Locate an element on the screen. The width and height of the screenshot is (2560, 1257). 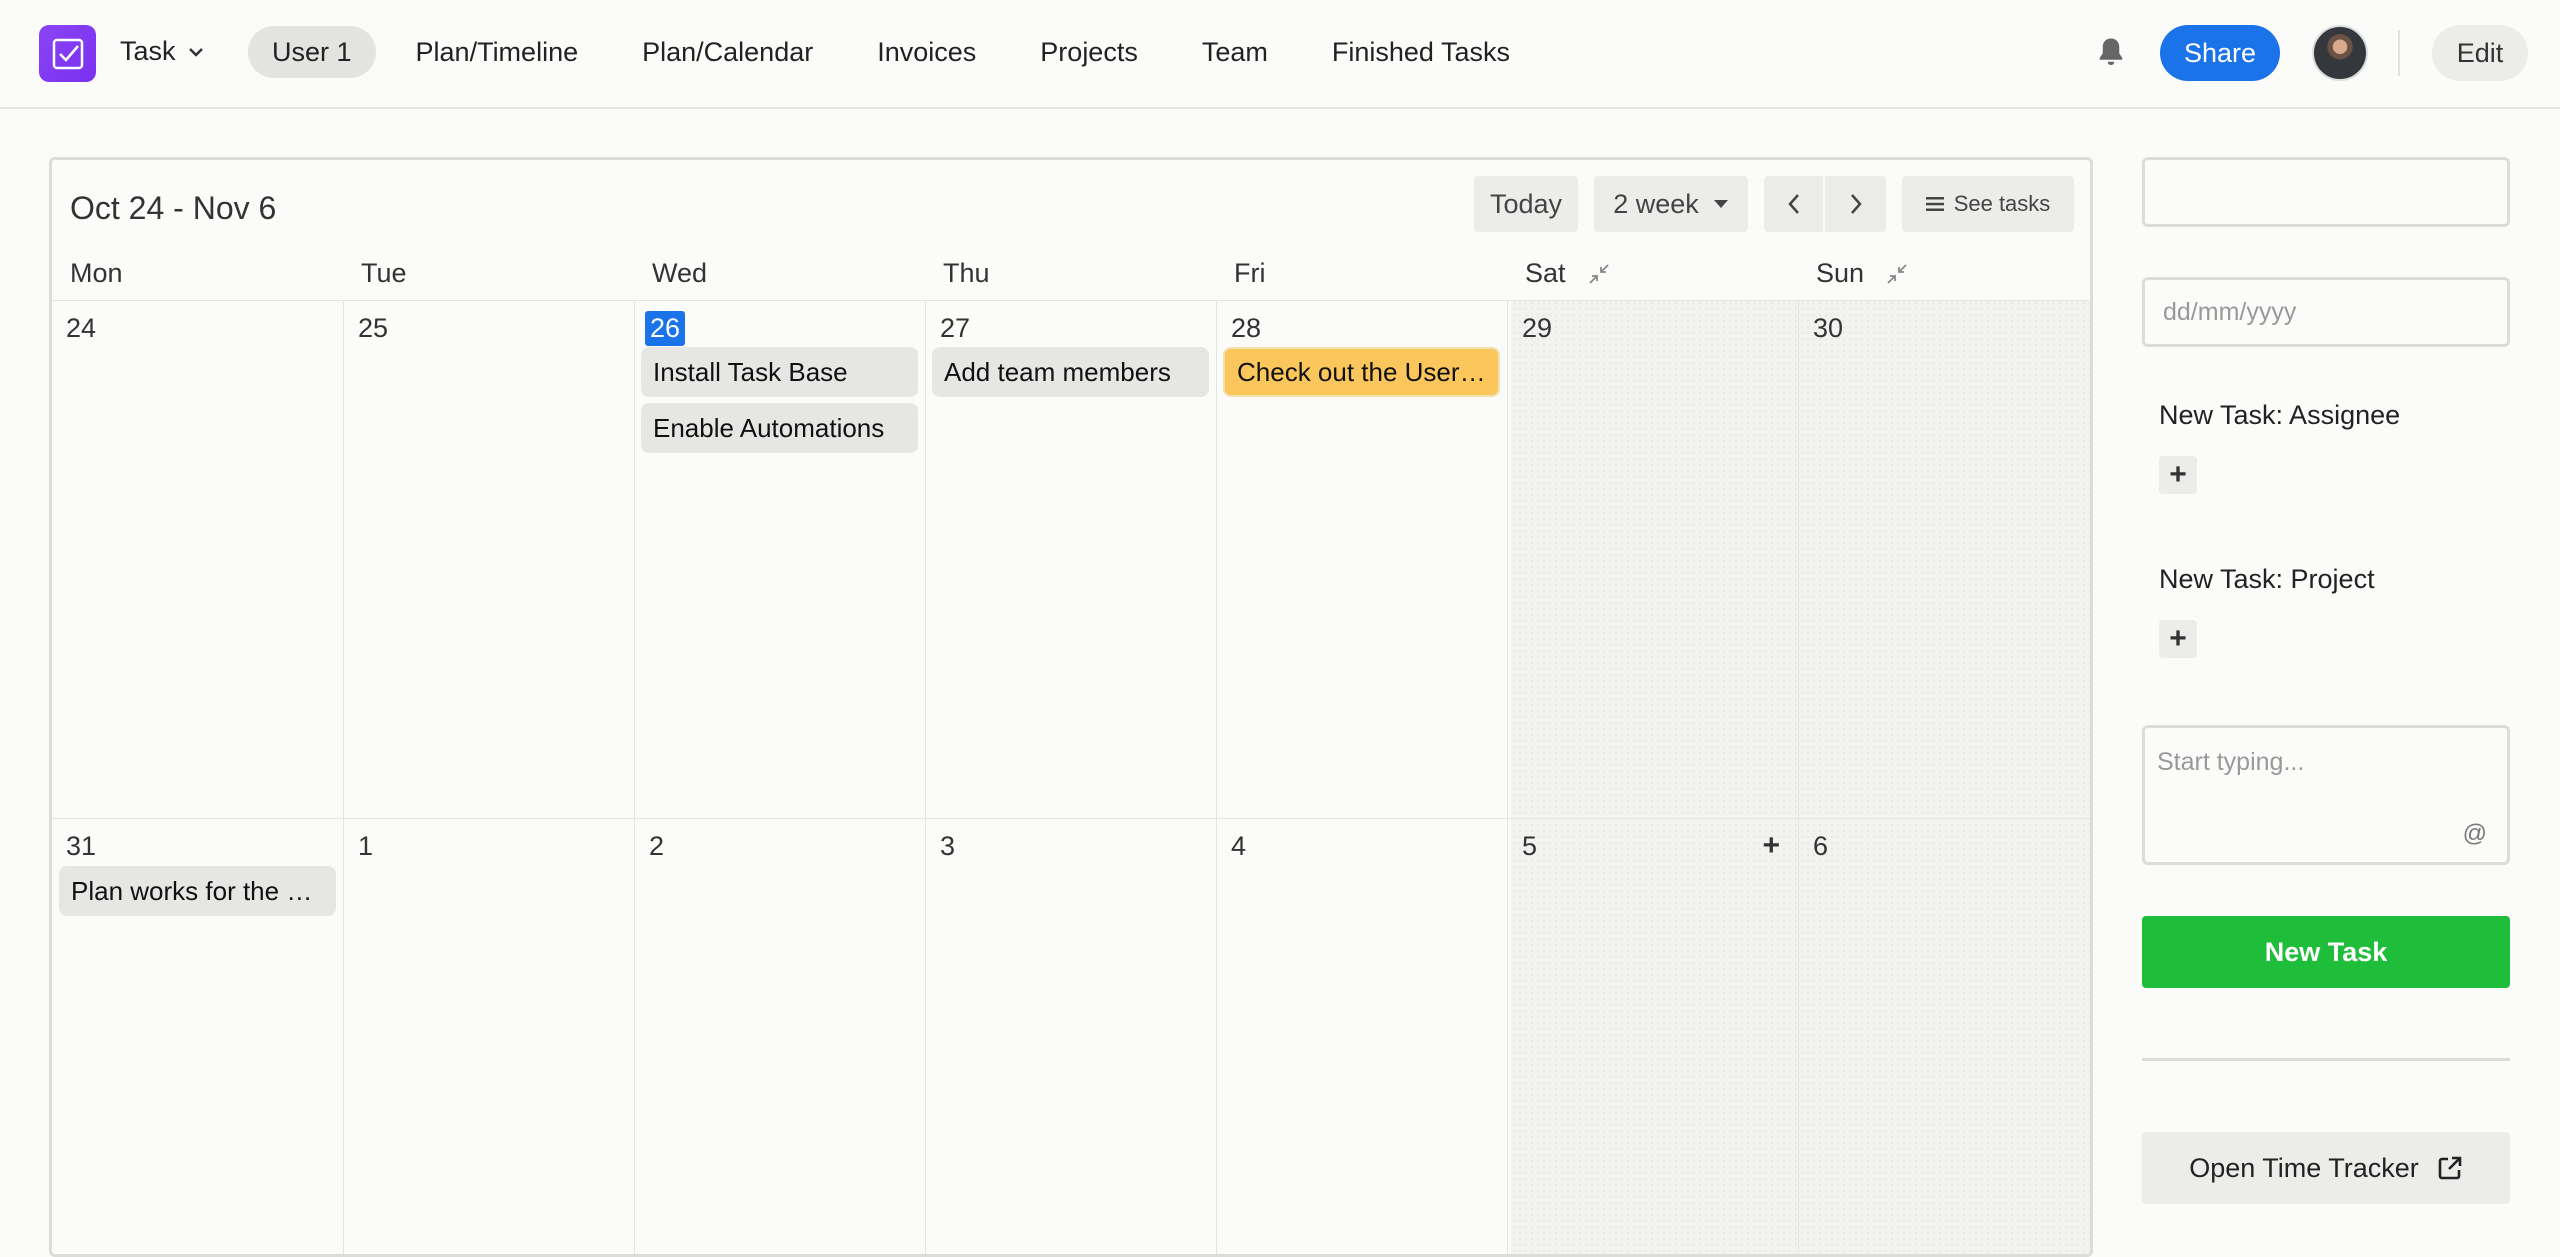
next-period-button is located at coordinates (1855, 204).